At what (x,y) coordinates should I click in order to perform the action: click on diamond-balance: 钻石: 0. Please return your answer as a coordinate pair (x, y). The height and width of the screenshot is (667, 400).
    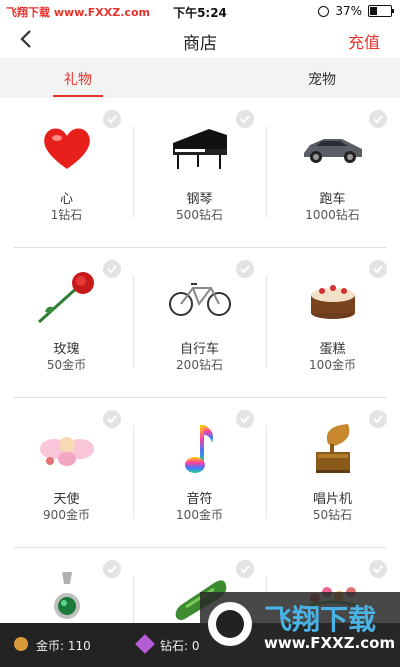
    Looking at the image, I should click on (180, 646).